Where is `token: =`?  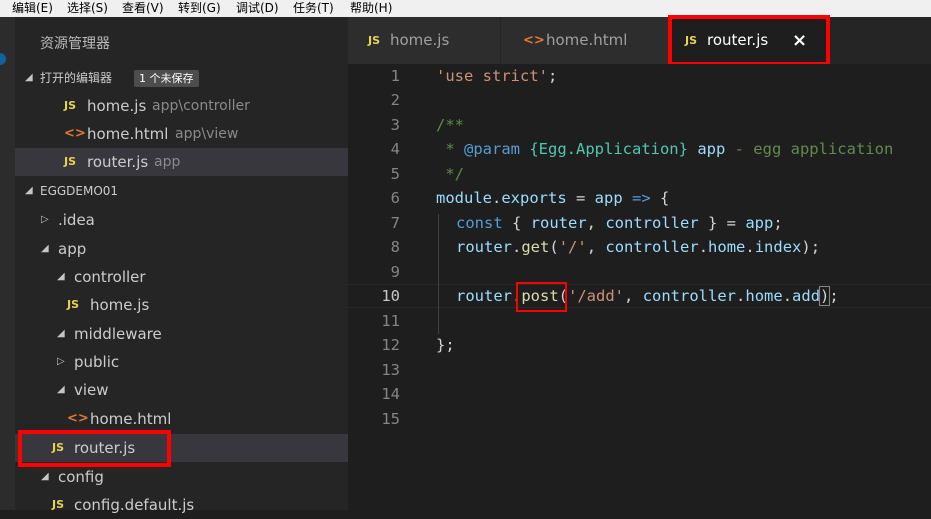
token: = is located at coordinates (580, 198).